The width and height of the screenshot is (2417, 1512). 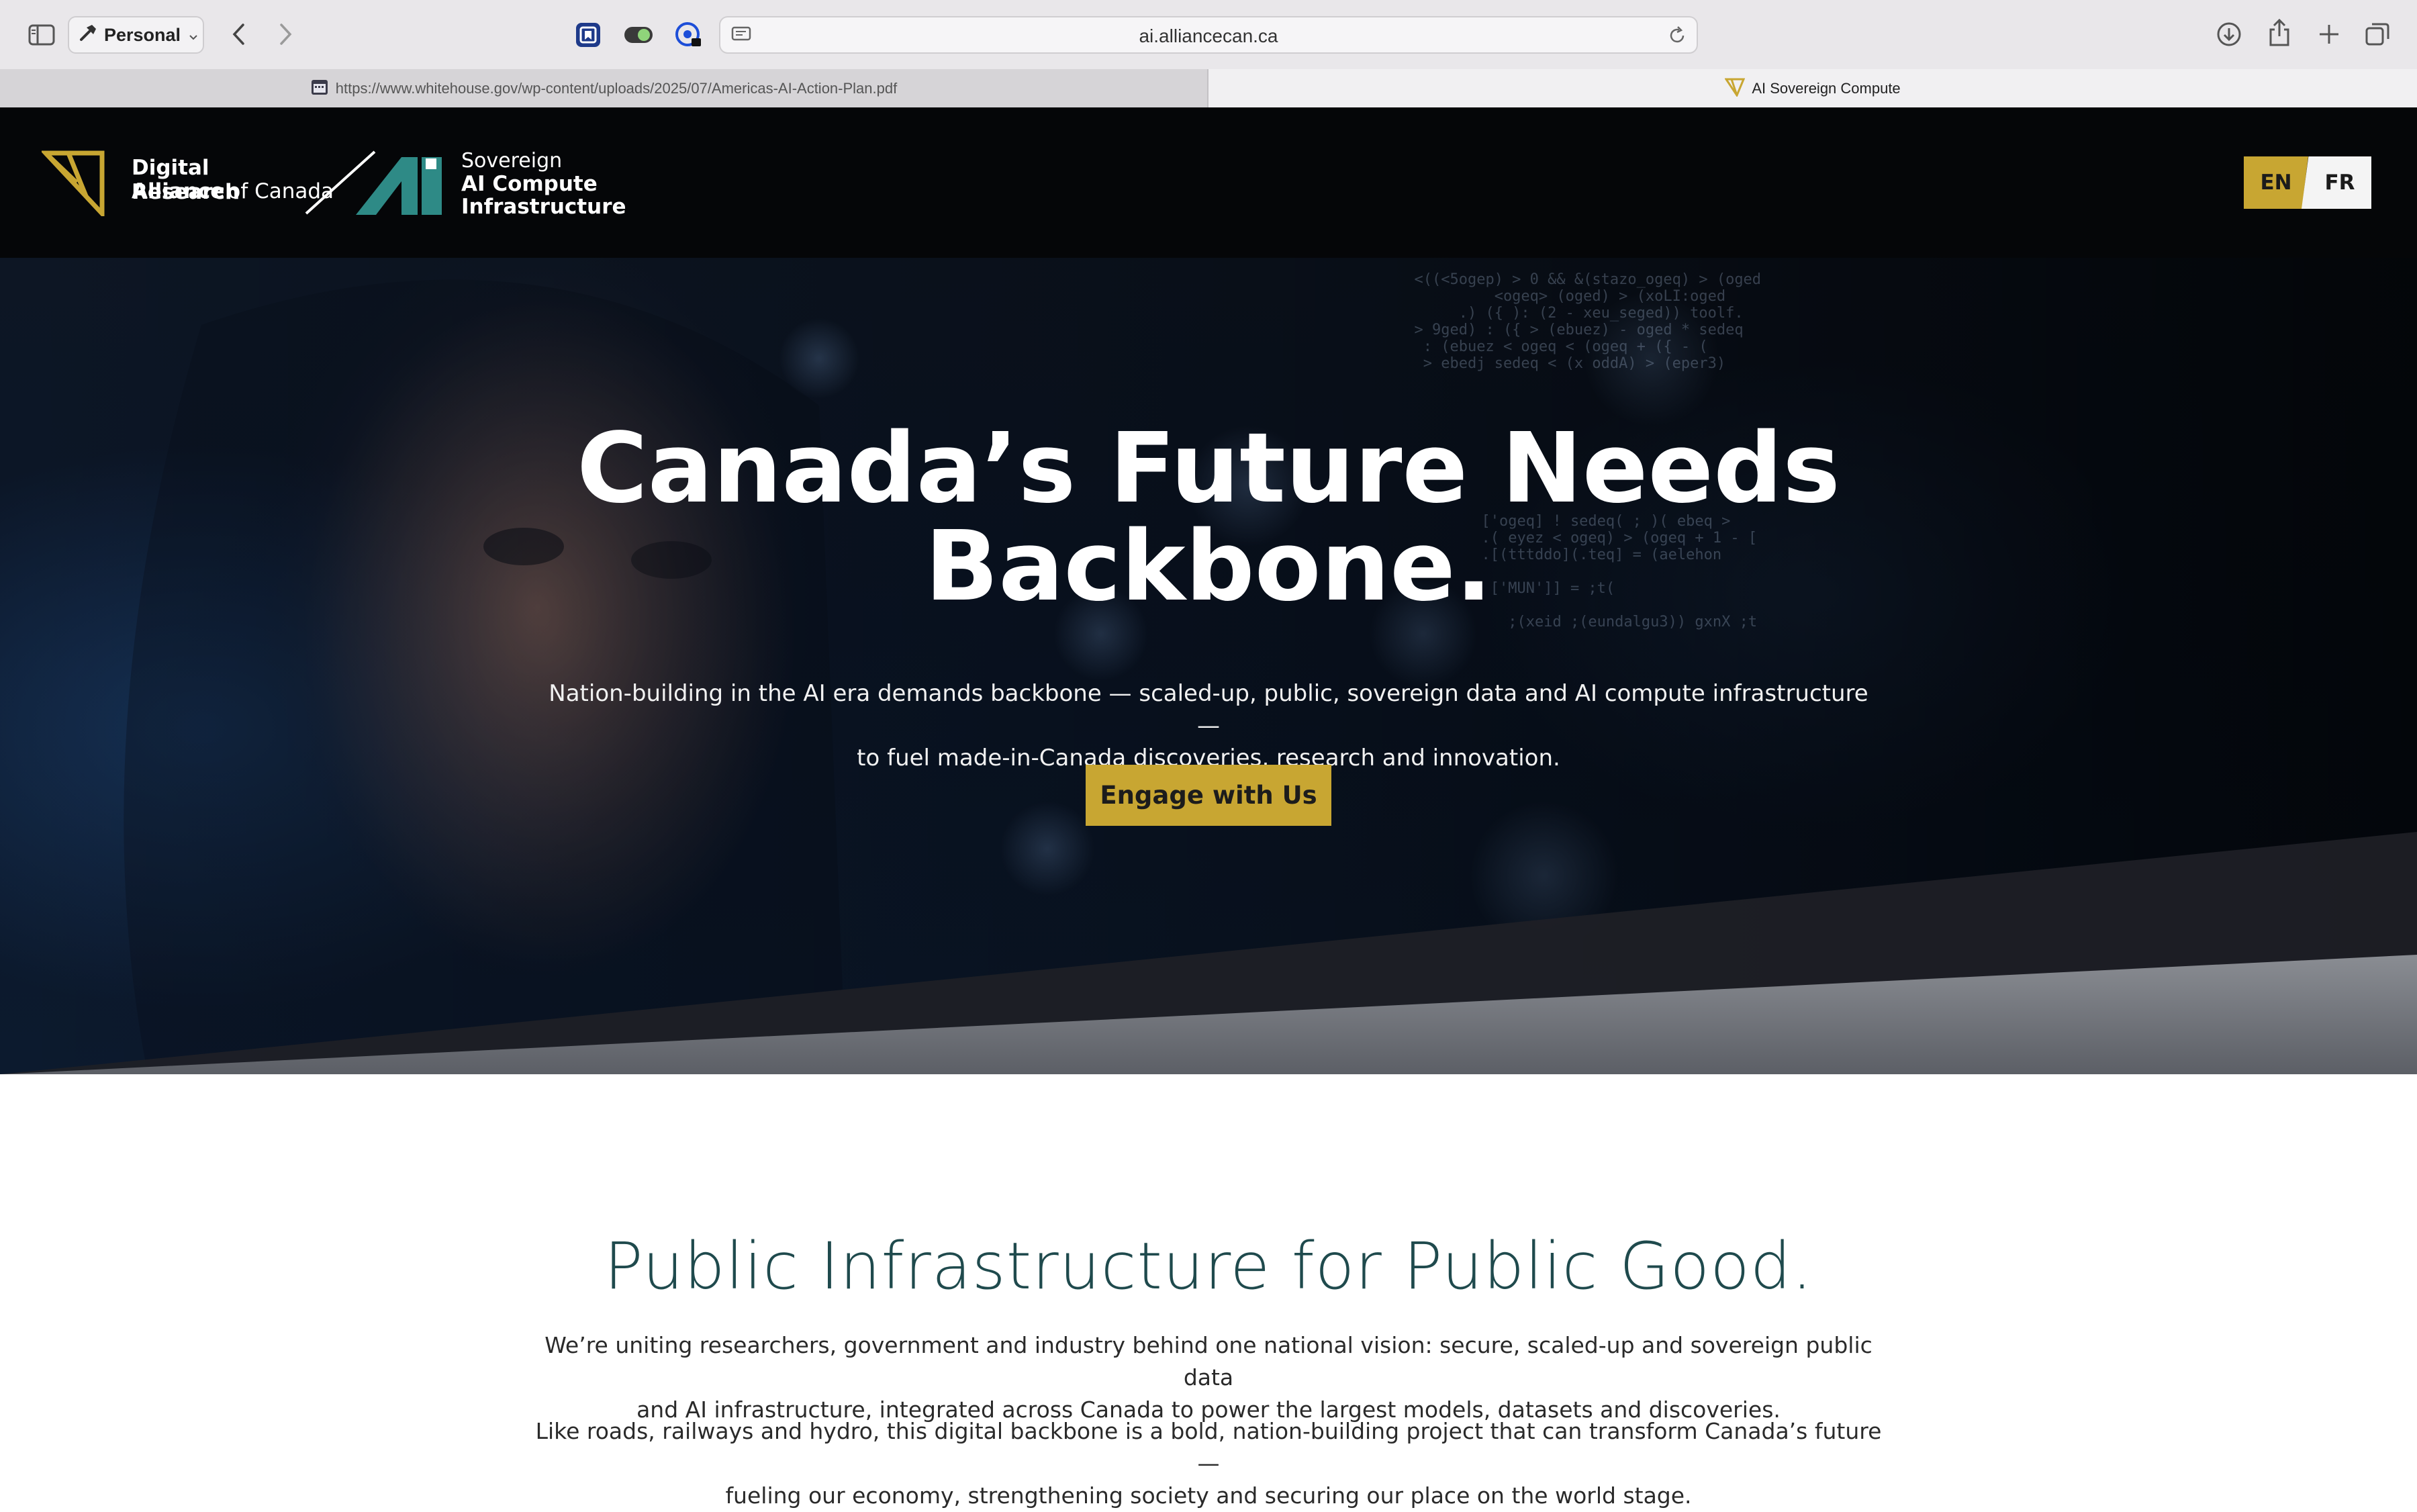 What do you see at coordinates (1208, 468) in the screenshot?
I see `hero-title-line1: Canada’s Future Needs` at bounding box center [1208, 468].